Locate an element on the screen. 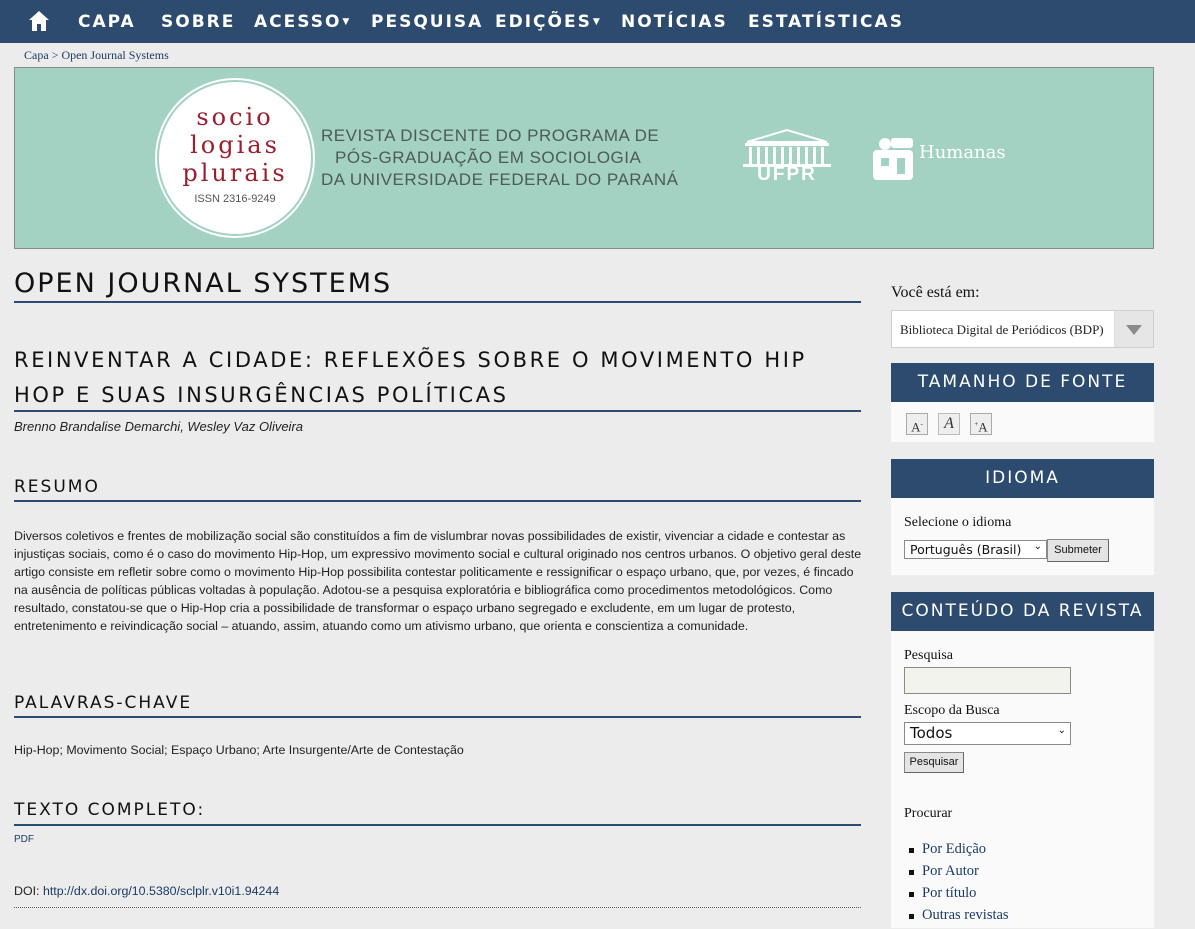 This screenshot has width=1195, height=929. location-select: Biblioteca Digital de Periódicos (BDP) is located at coordinates (1022, 329).